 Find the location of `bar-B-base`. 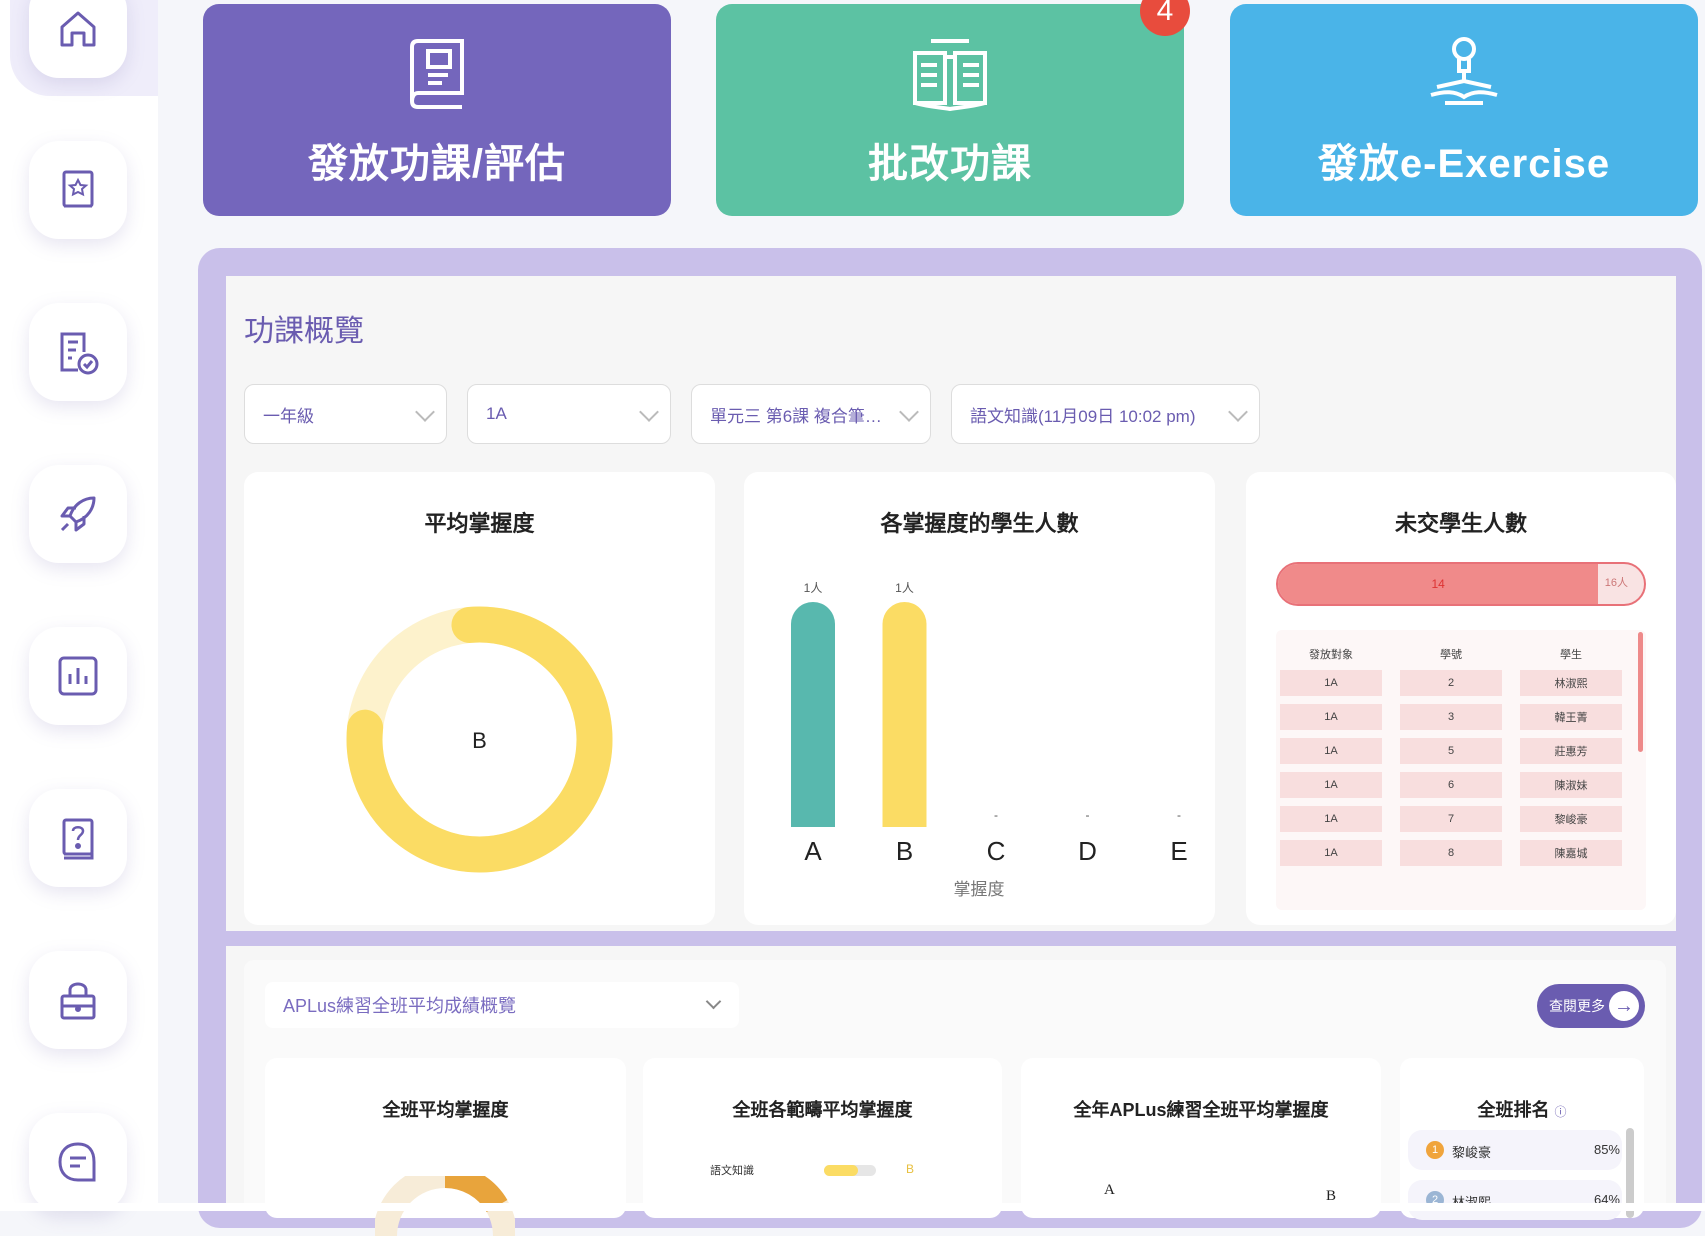

bar-B-base is located at coordinates (904, 816).